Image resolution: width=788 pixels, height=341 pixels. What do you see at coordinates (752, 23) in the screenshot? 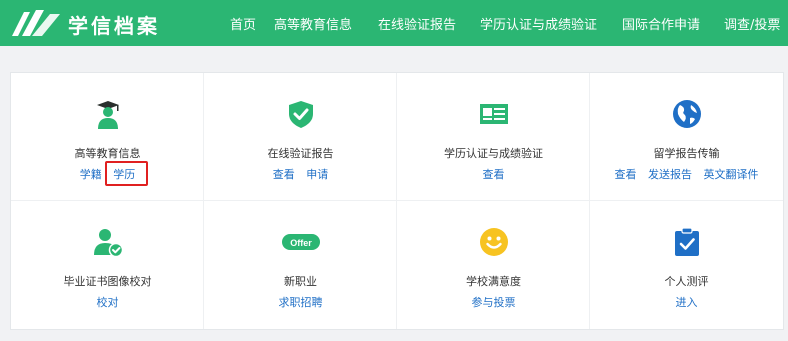
I see `nav-survey-vote: 调查/投票` at bounding box center [752, 23].